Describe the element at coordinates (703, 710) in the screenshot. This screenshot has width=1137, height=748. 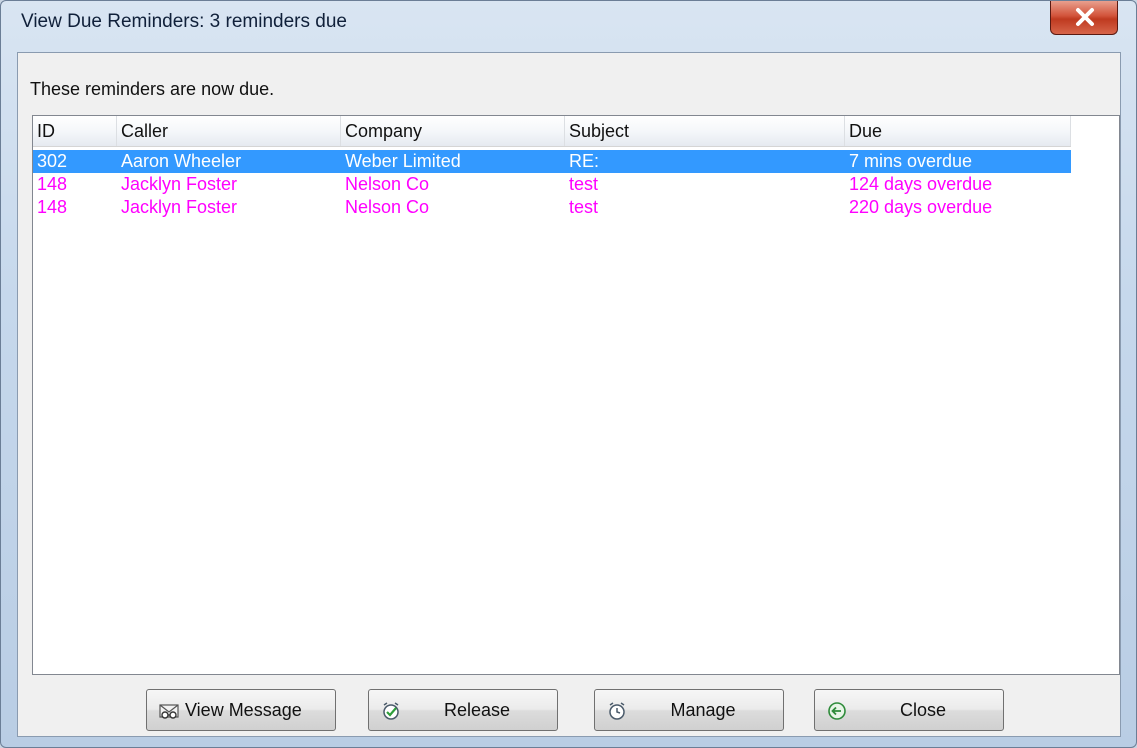
I see `manage-label: Manage` at that location.